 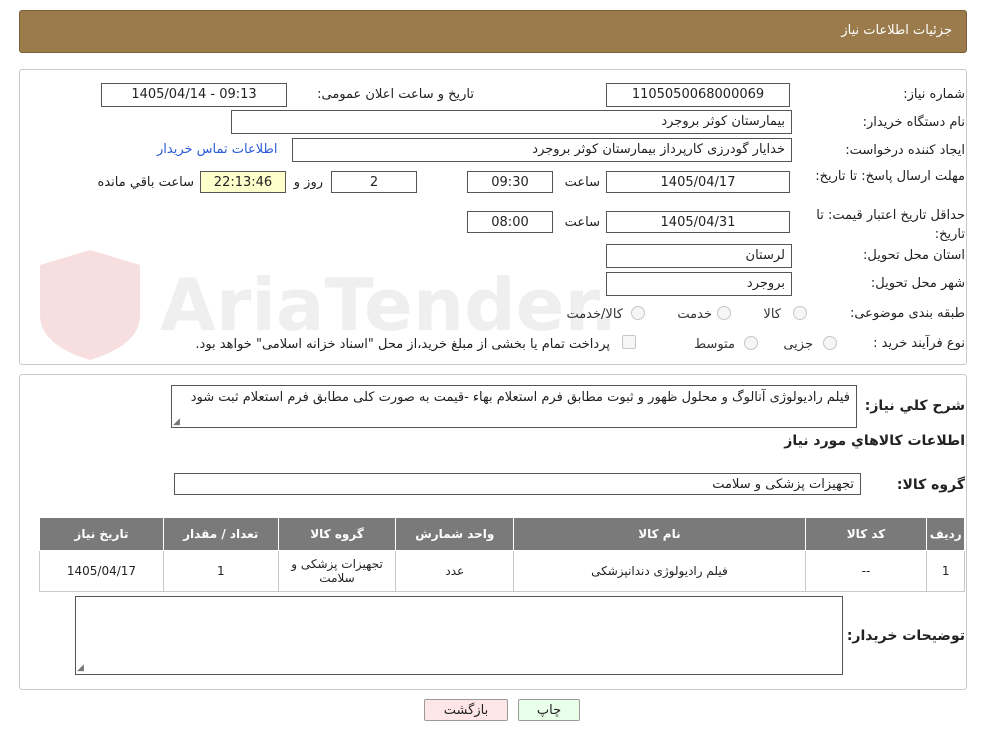 What do you see at coordinates (699, 256) in the screenshot?
I see `province-field: لرستان` at bounding box center [699, 256].